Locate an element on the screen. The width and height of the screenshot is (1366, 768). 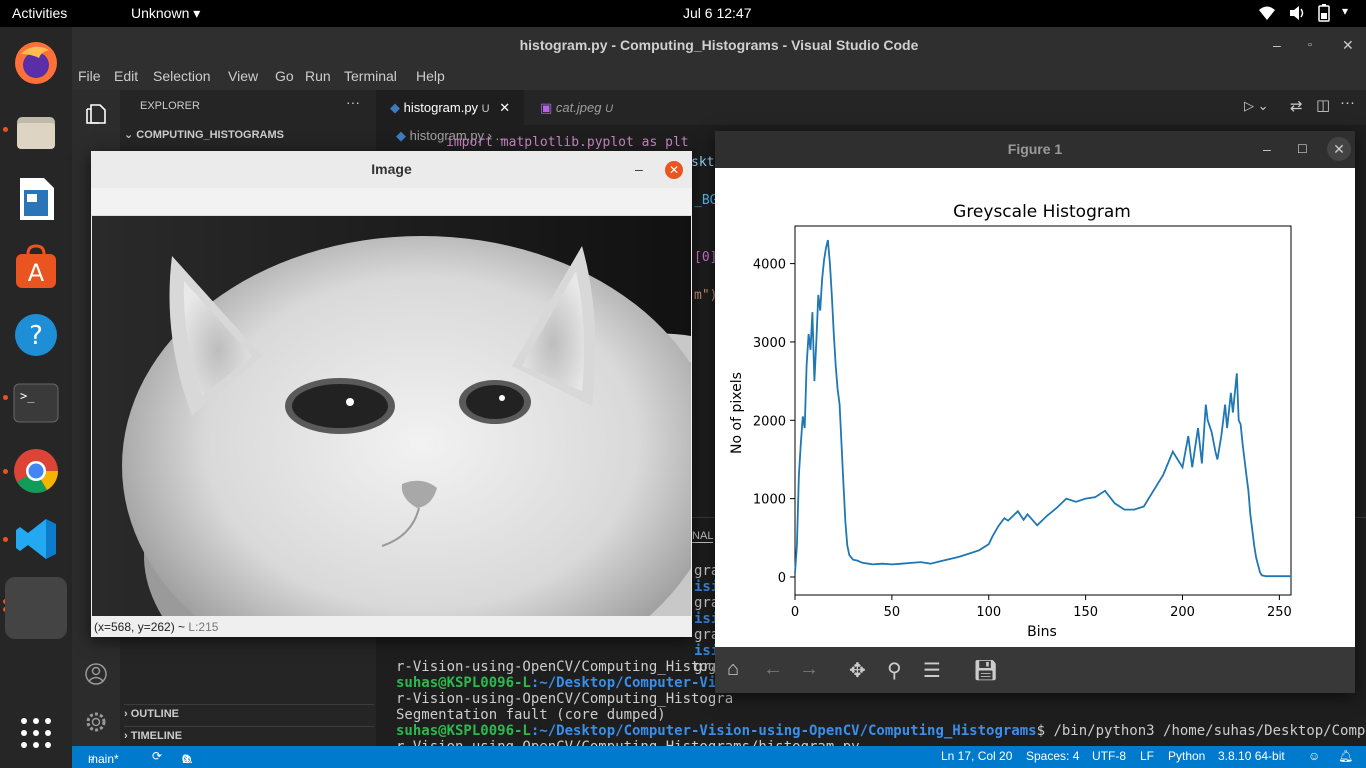
python-interpreter: 3.8.10 64-bit is located at coordinates (1251, 756).